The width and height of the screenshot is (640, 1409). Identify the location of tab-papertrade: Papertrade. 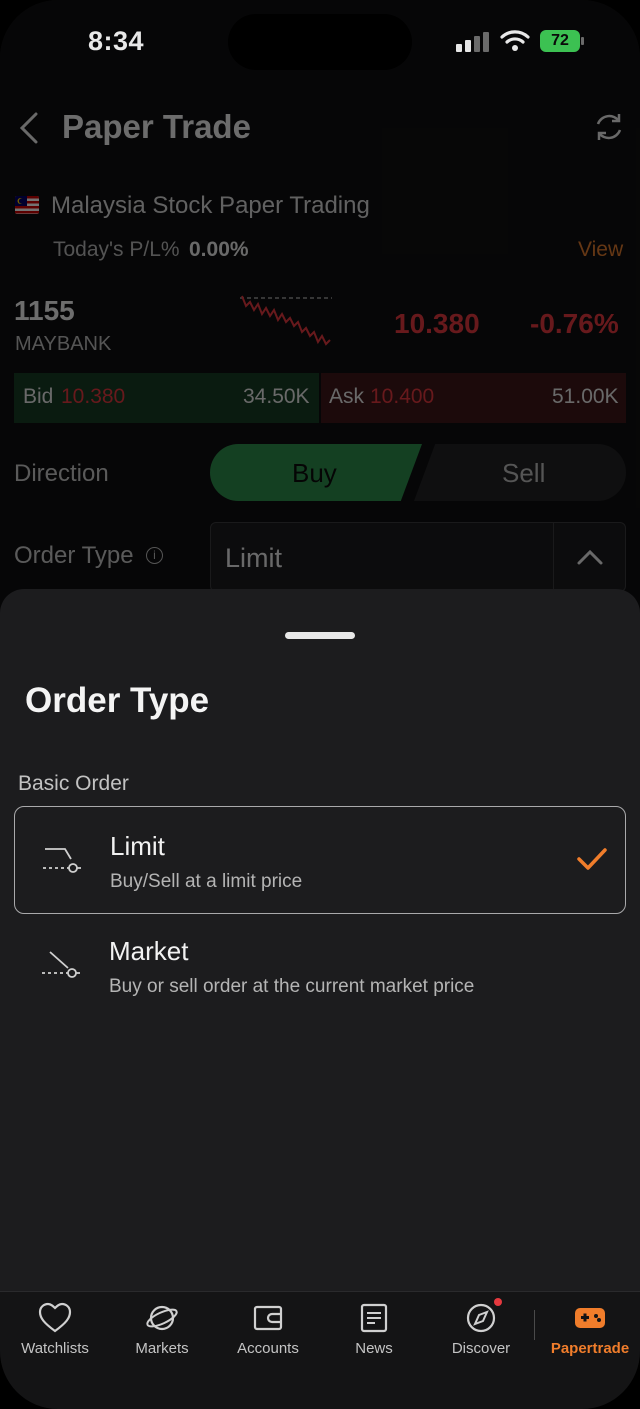
(587, 1337).